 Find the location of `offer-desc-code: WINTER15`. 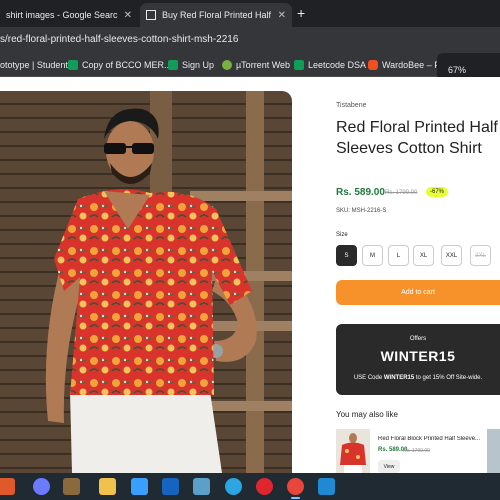

offer-desc-code: WINTER15 is located at coordinates (399, 378).